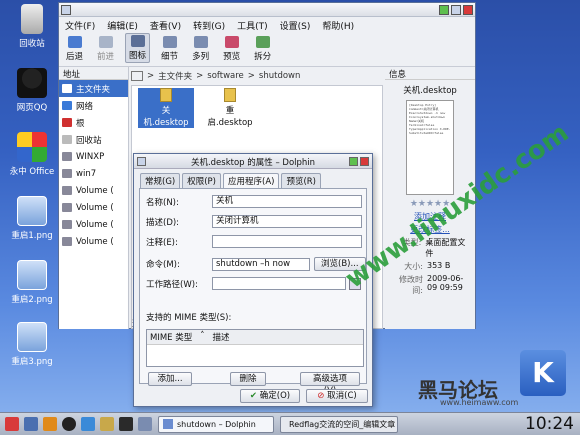  Describe the element at coordinates (200, 49) in the screenshot. I see `columns-view-button: 多列` at that location.